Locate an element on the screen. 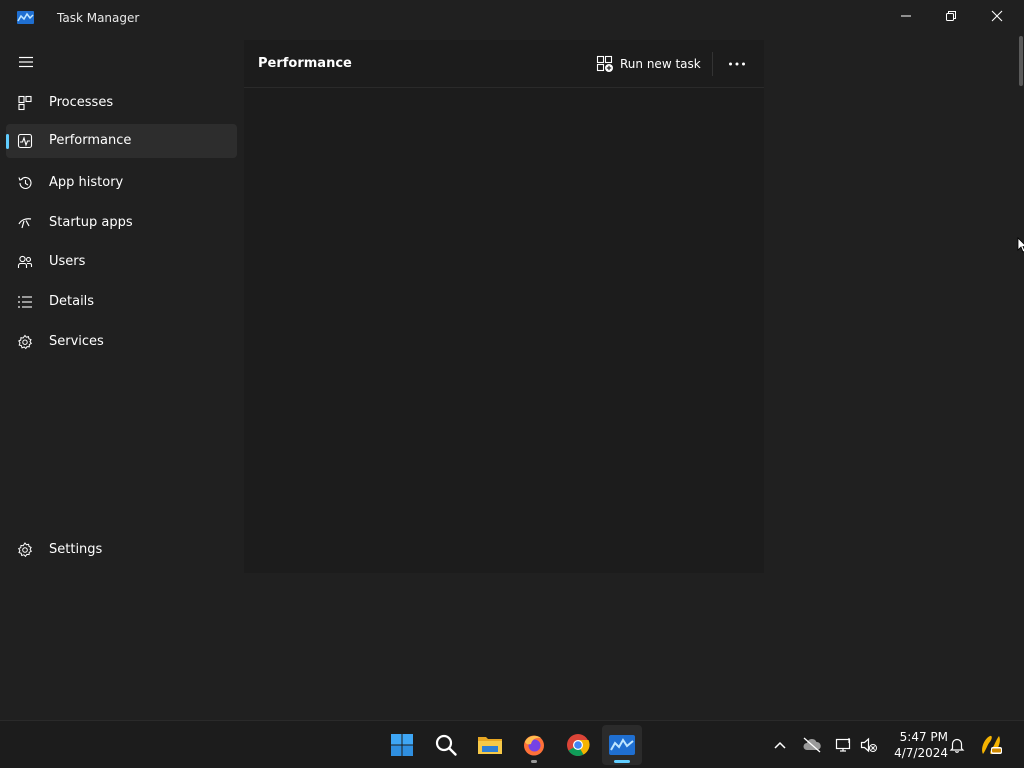  minimize-icon is located at coordinates (906, 16).